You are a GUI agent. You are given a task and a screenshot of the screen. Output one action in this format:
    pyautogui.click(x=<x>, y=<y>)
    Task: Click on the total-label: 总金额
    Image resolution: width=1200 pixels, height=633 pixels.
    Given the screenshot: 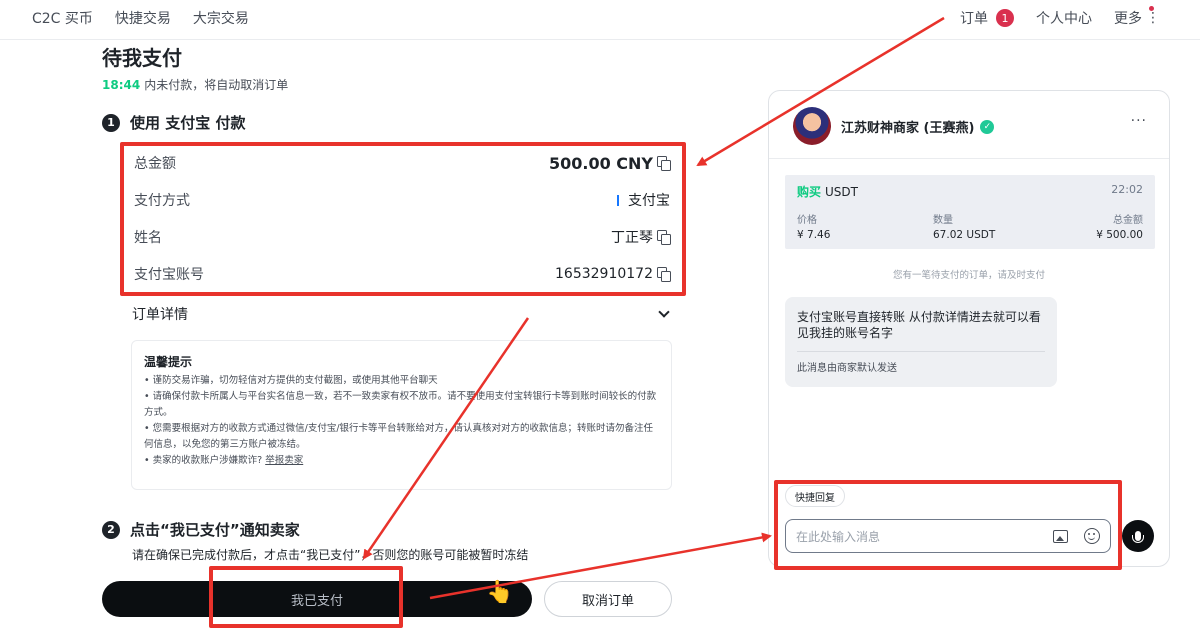 What is the action you would take?
    pyautogui.click(x=1128, y=220)
    